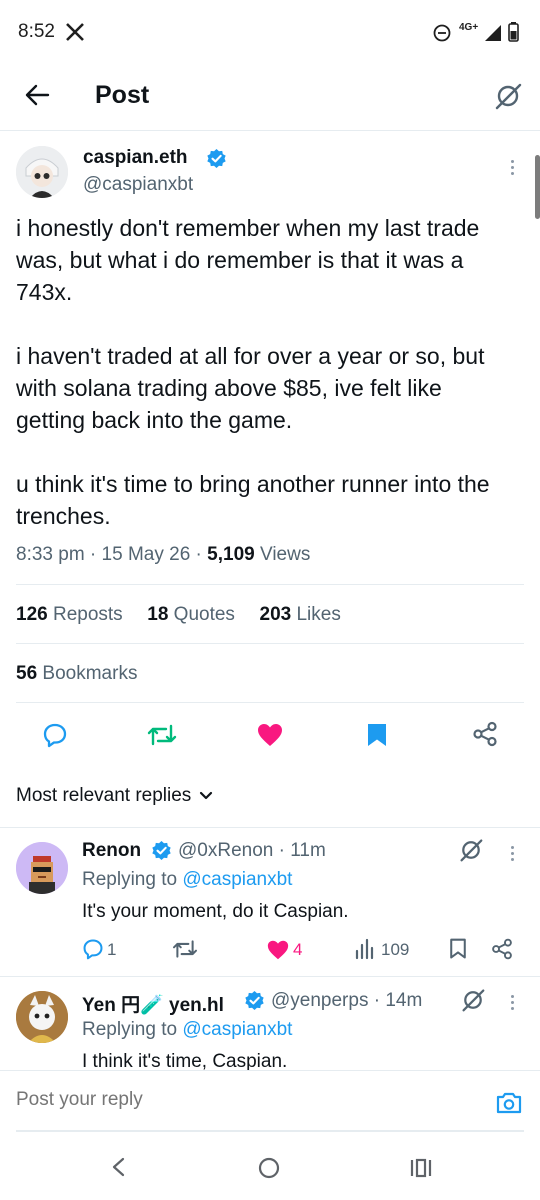 This screenshot has height=1200, width=540. Describe the element at coordinates (308, 850) in the screenshot. I see `reply-age: 11m` at that location.